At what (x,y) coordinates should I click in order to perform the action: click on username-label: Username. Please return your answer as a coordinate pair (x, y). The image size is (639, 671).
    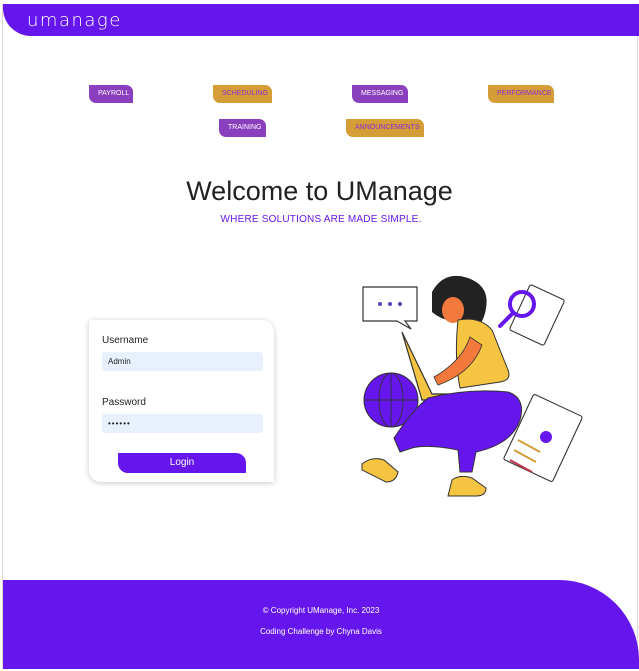
    Looking at the image, I should click on (125, 340).